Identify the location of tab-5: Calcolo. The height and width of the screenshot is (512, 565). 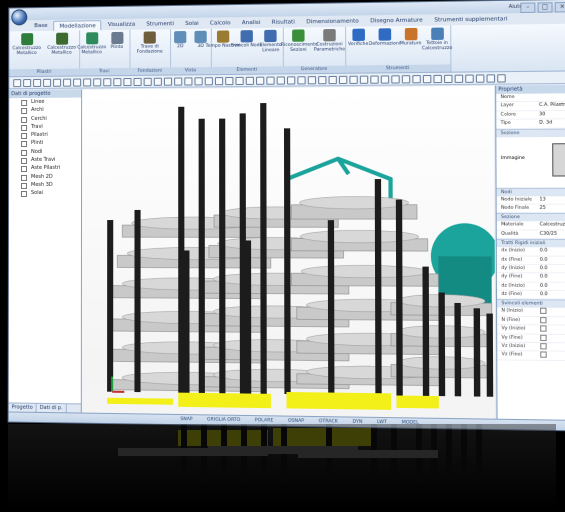
(220, 23).